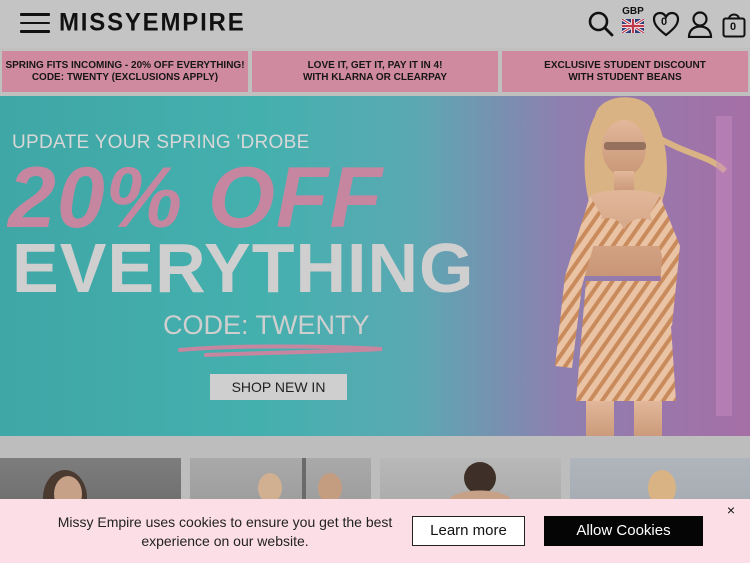  I want to click on learn-more-button: Learn more, so click(468, 531).